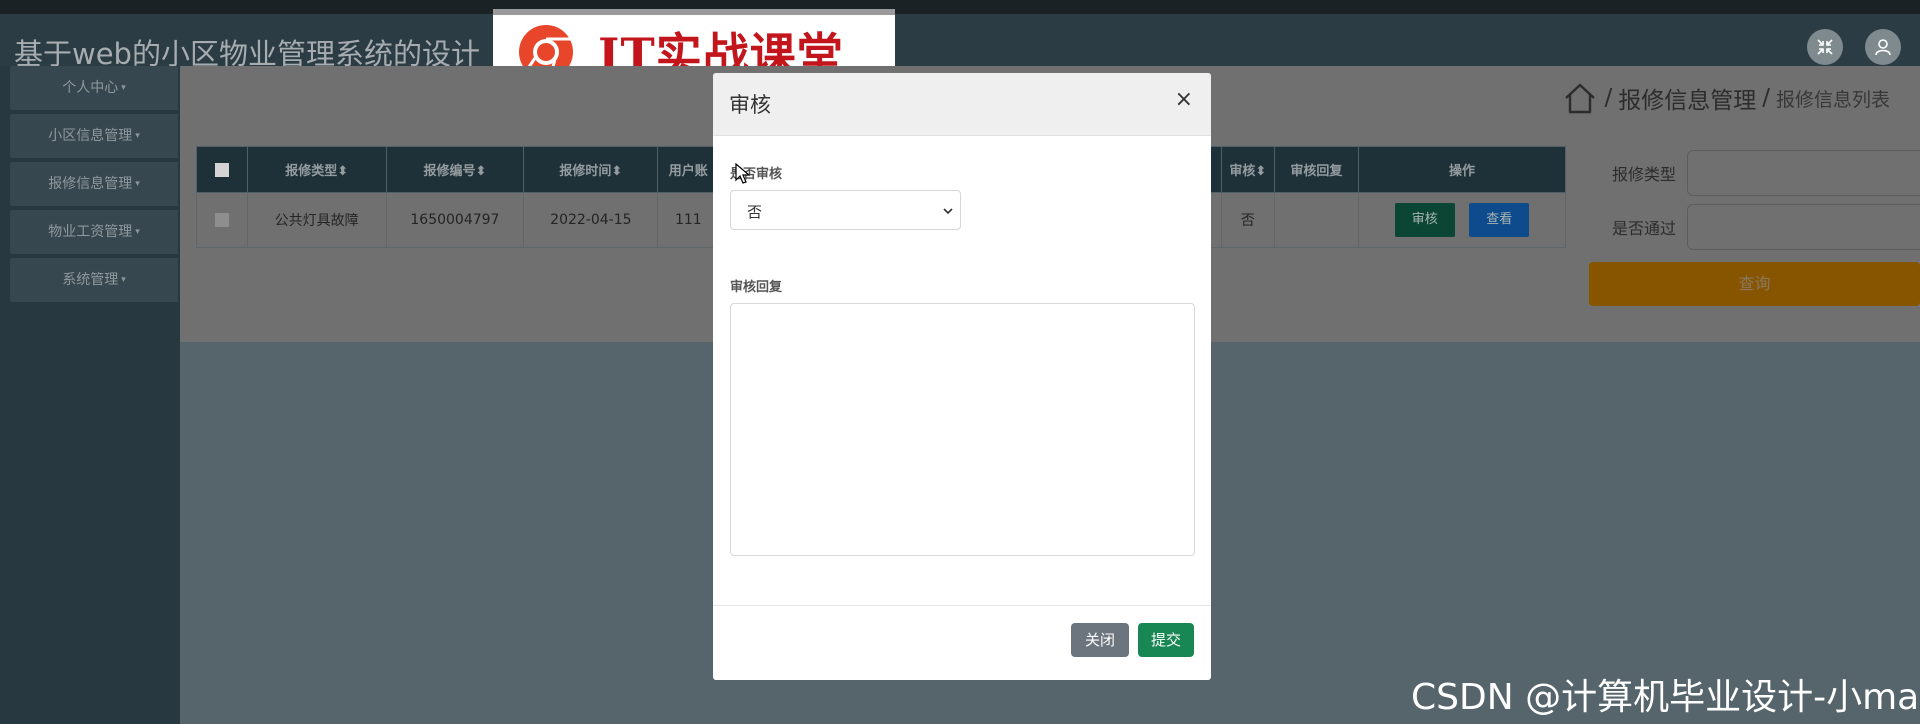 Image resolution: width=1920 pixels, height=724 pixels. What do you see at coordinates (1462, 220) in the screenshot?
I see `cell-actions: 审核 查看` at bounding box center [1462, 220].